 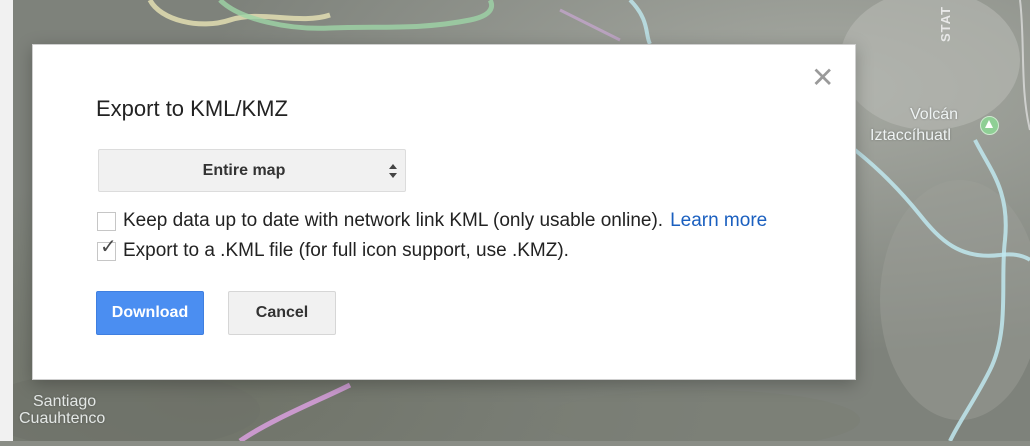 What do you see at coordinates (150, 313) in the screenshot?
I see `download-button: Download` at bounding box center [150, 313].